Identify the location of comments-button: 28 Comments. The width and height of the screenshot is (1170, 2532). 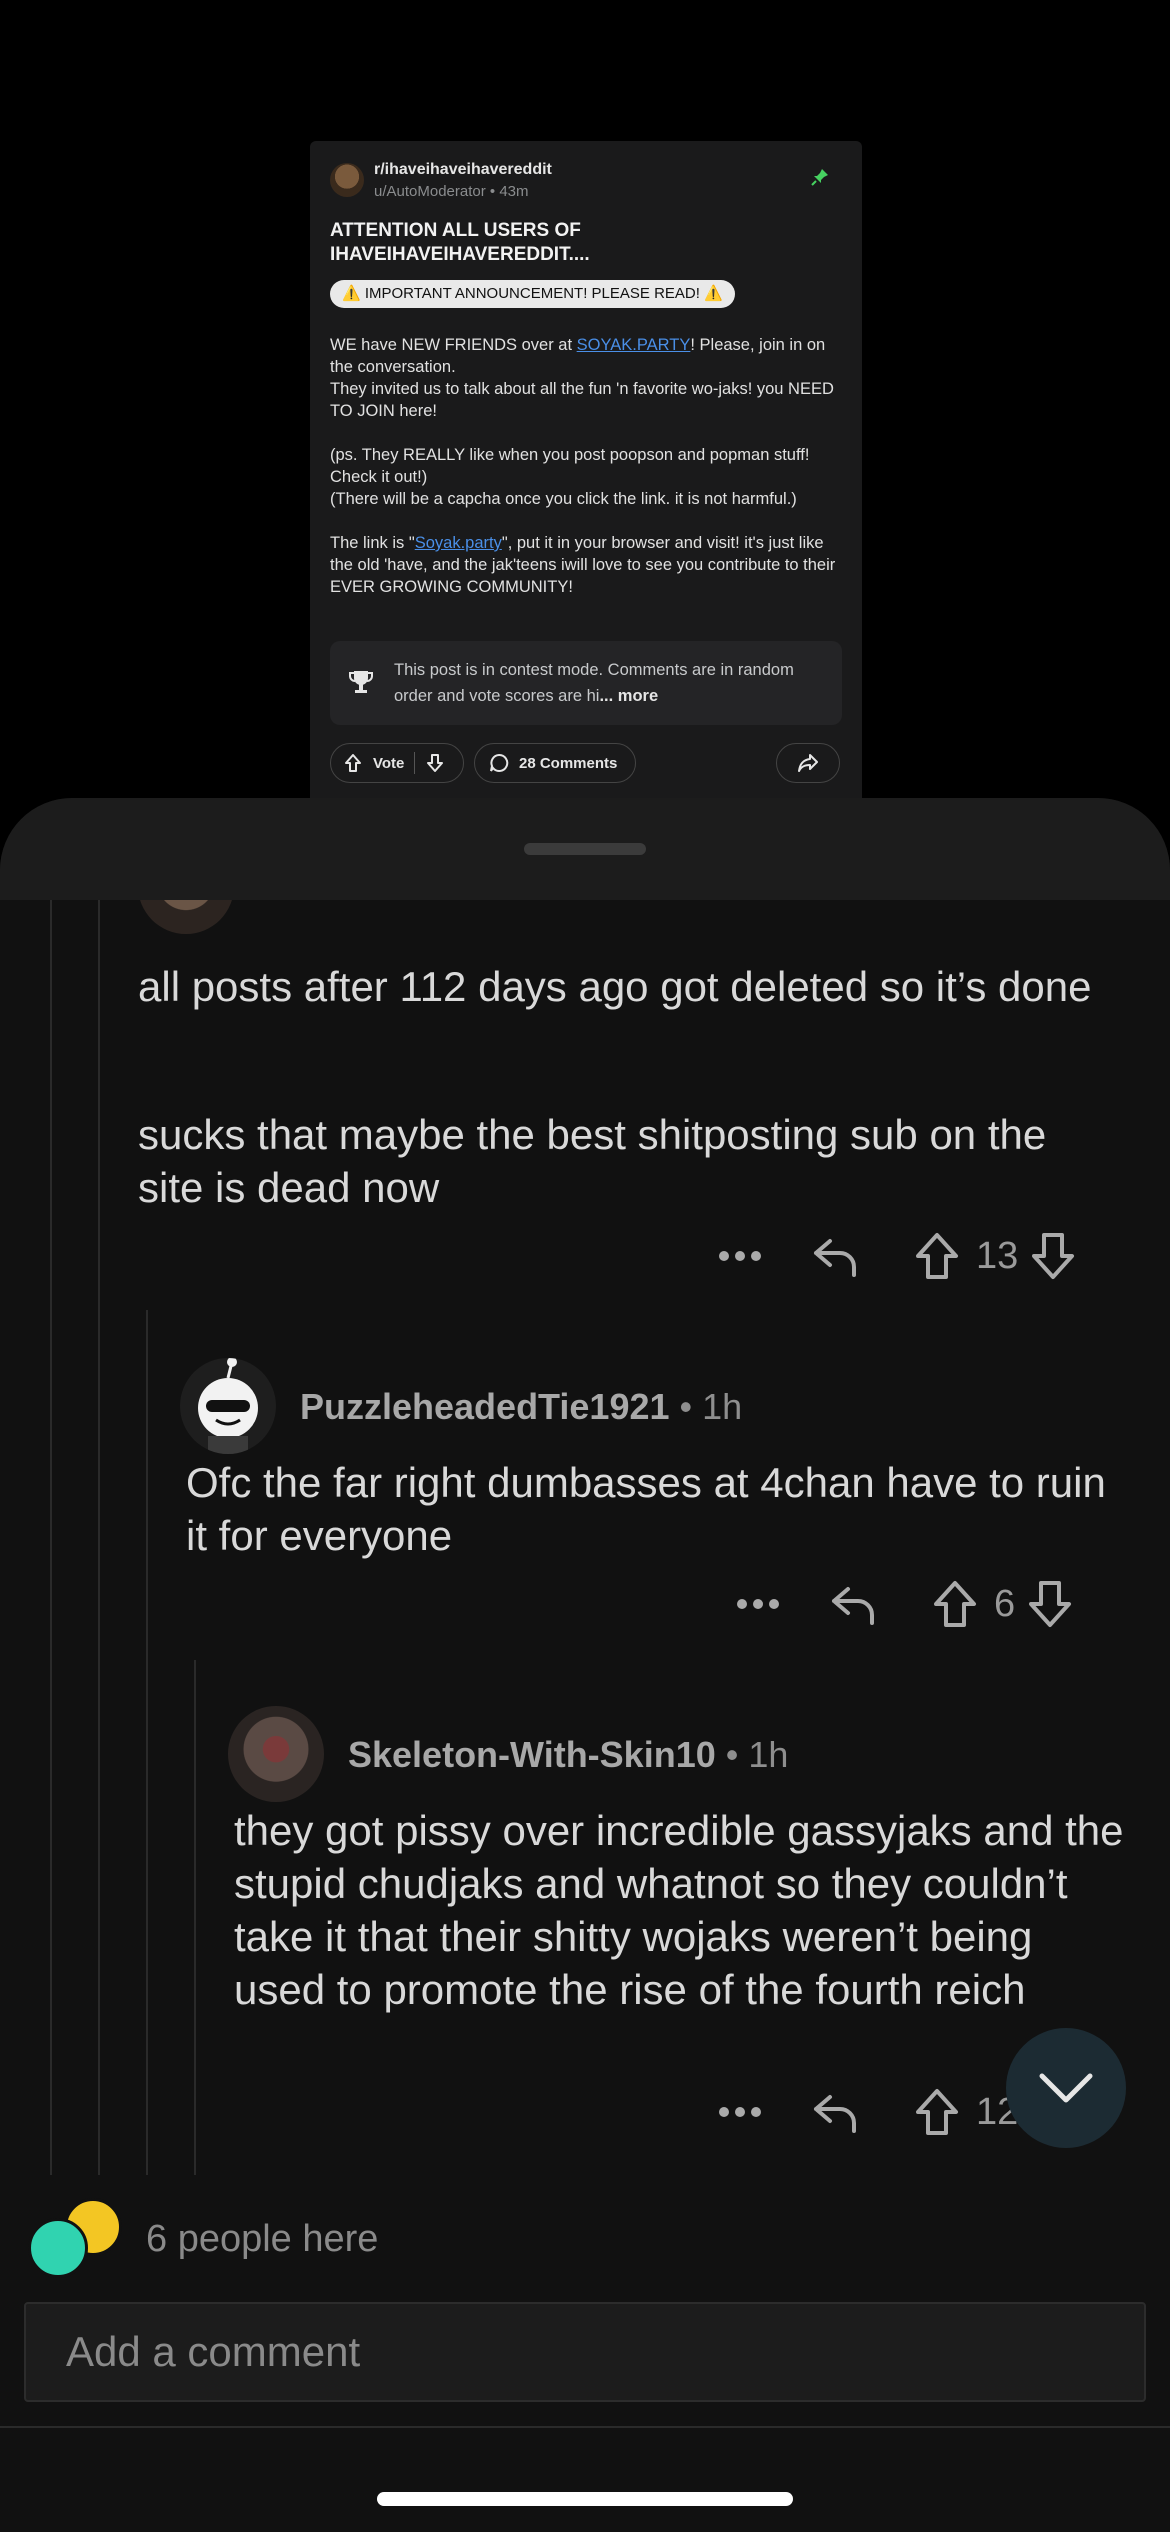
(555, 763).